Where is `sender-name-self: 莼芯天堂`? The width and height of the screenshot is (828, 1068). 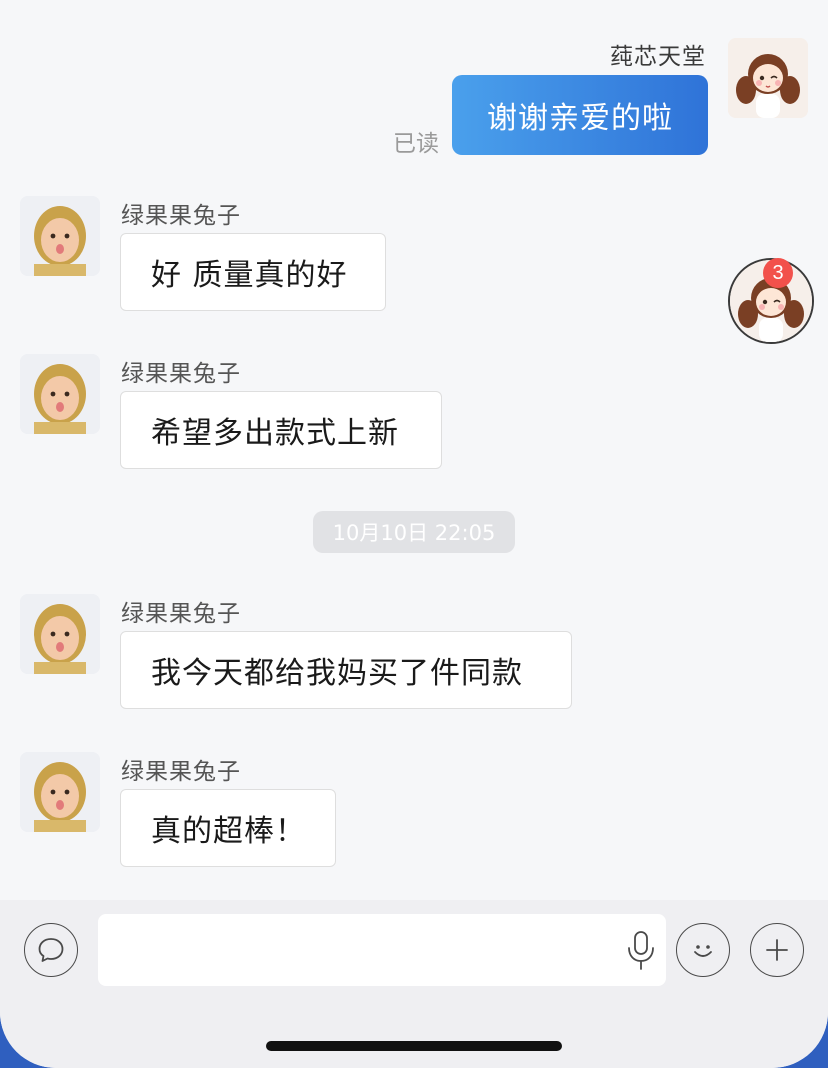 sender-name-self: 莼芯天堂 is located at coordinates (658, 57).